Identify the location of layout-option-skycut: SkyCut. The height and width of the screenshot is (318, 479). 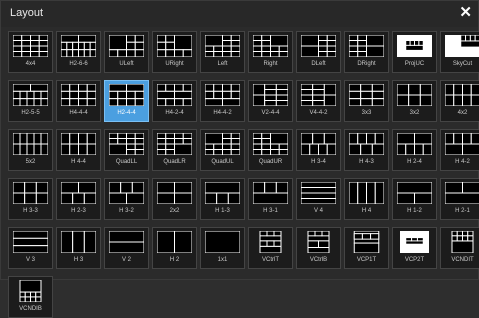
(459, 52).